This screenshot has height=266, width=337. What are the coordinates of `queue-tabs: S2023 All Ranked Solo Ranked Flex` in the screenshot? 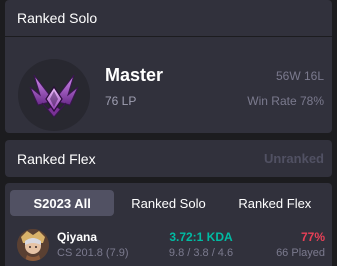 It's located at (168, 203).